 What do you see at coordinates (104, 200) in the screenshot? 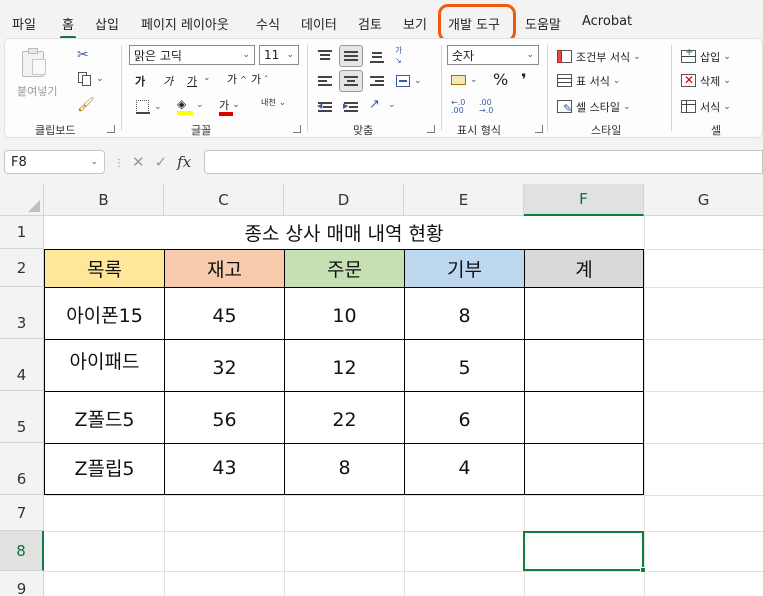
I see `column-header-b: B` at bounding box center [104, 200].